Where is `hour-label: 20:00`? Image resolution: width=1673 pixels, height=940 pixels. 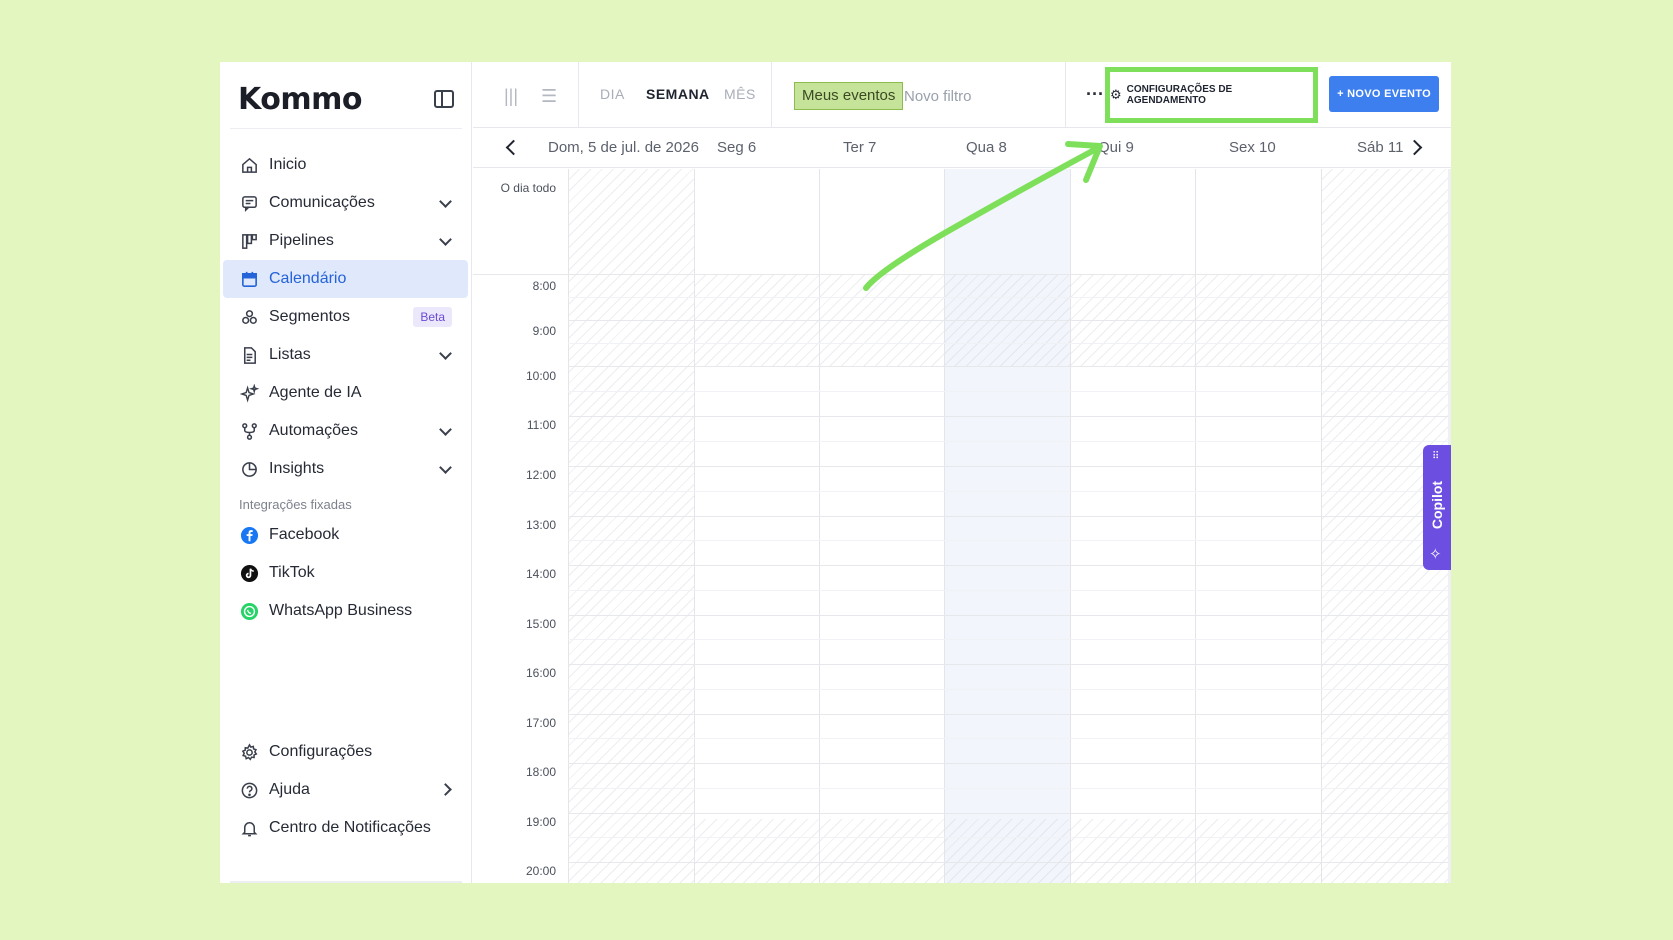
hour-label: 20:00 is located at coordinates (540, 871).